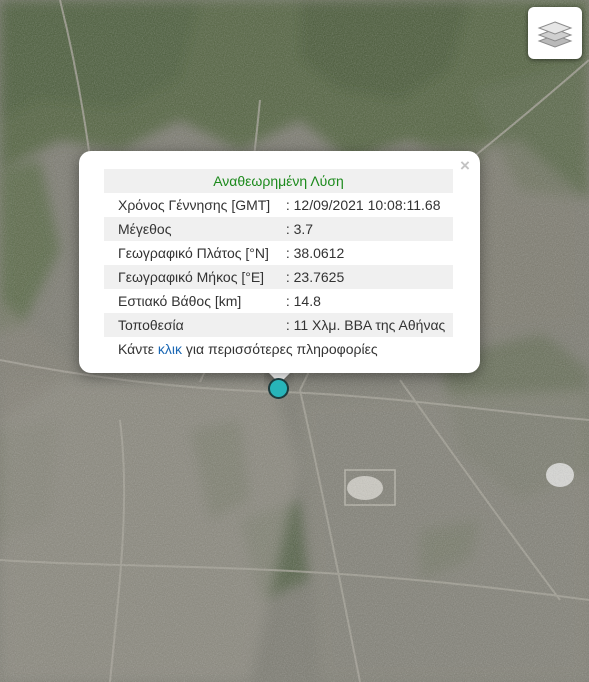  I want to click on row-value-latitude: : 38.0612, so click(315, 253).